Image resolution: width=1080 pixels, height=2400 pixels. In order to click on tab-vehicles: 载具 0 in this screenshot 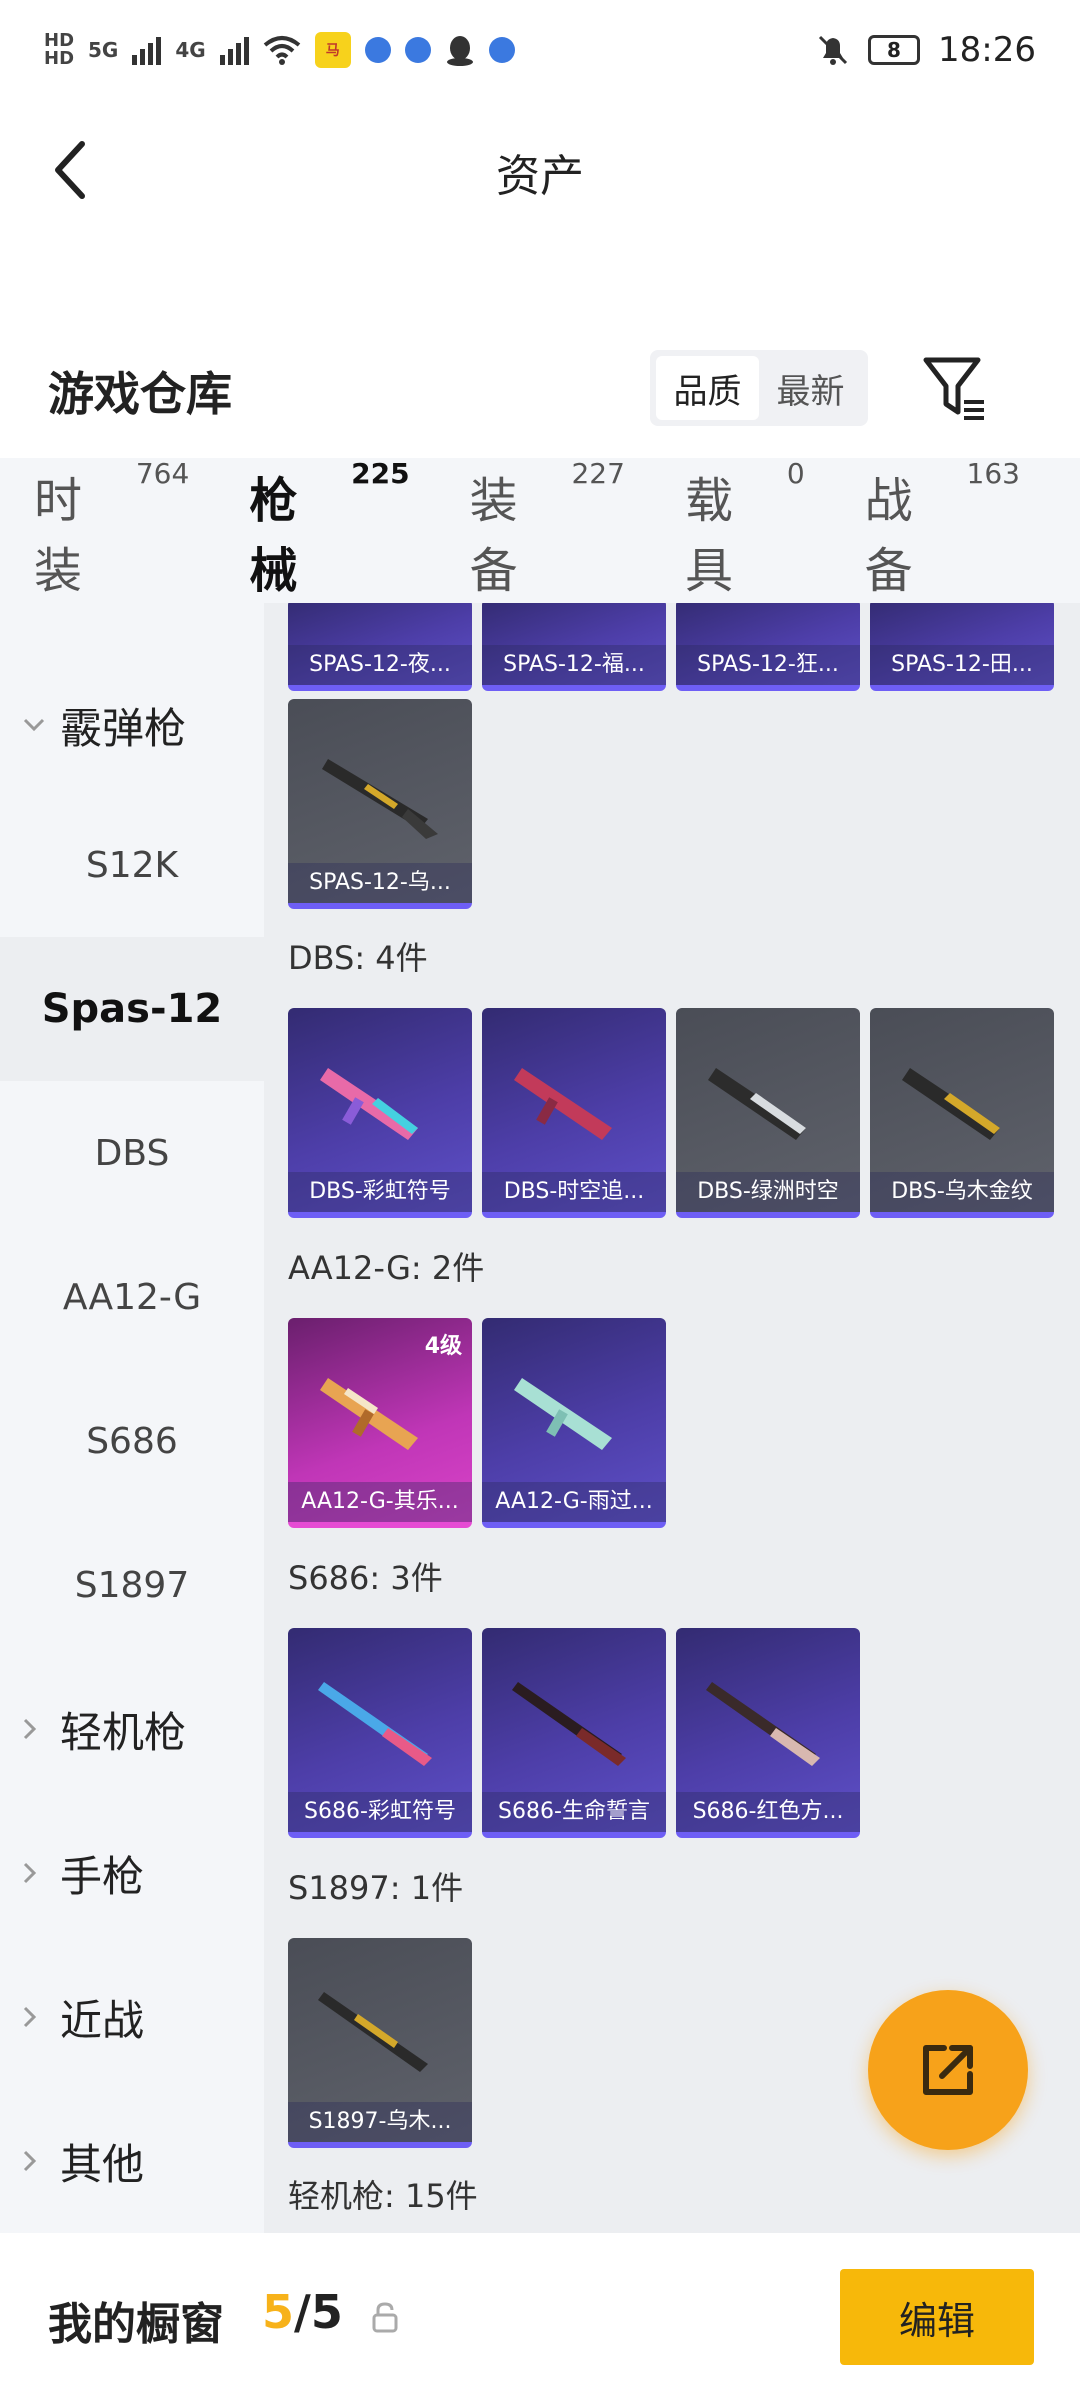, I will do `click(744, 529)`.